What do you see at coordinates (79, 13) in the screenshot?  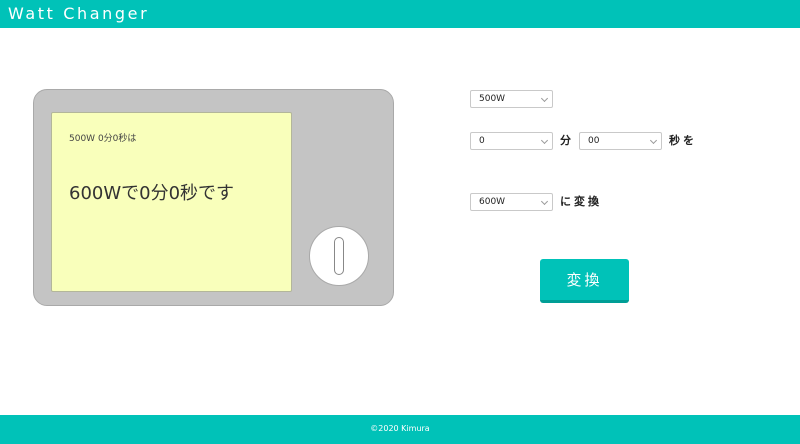 I see `app-title: Watt Changer` at bounding box center [79, 13].